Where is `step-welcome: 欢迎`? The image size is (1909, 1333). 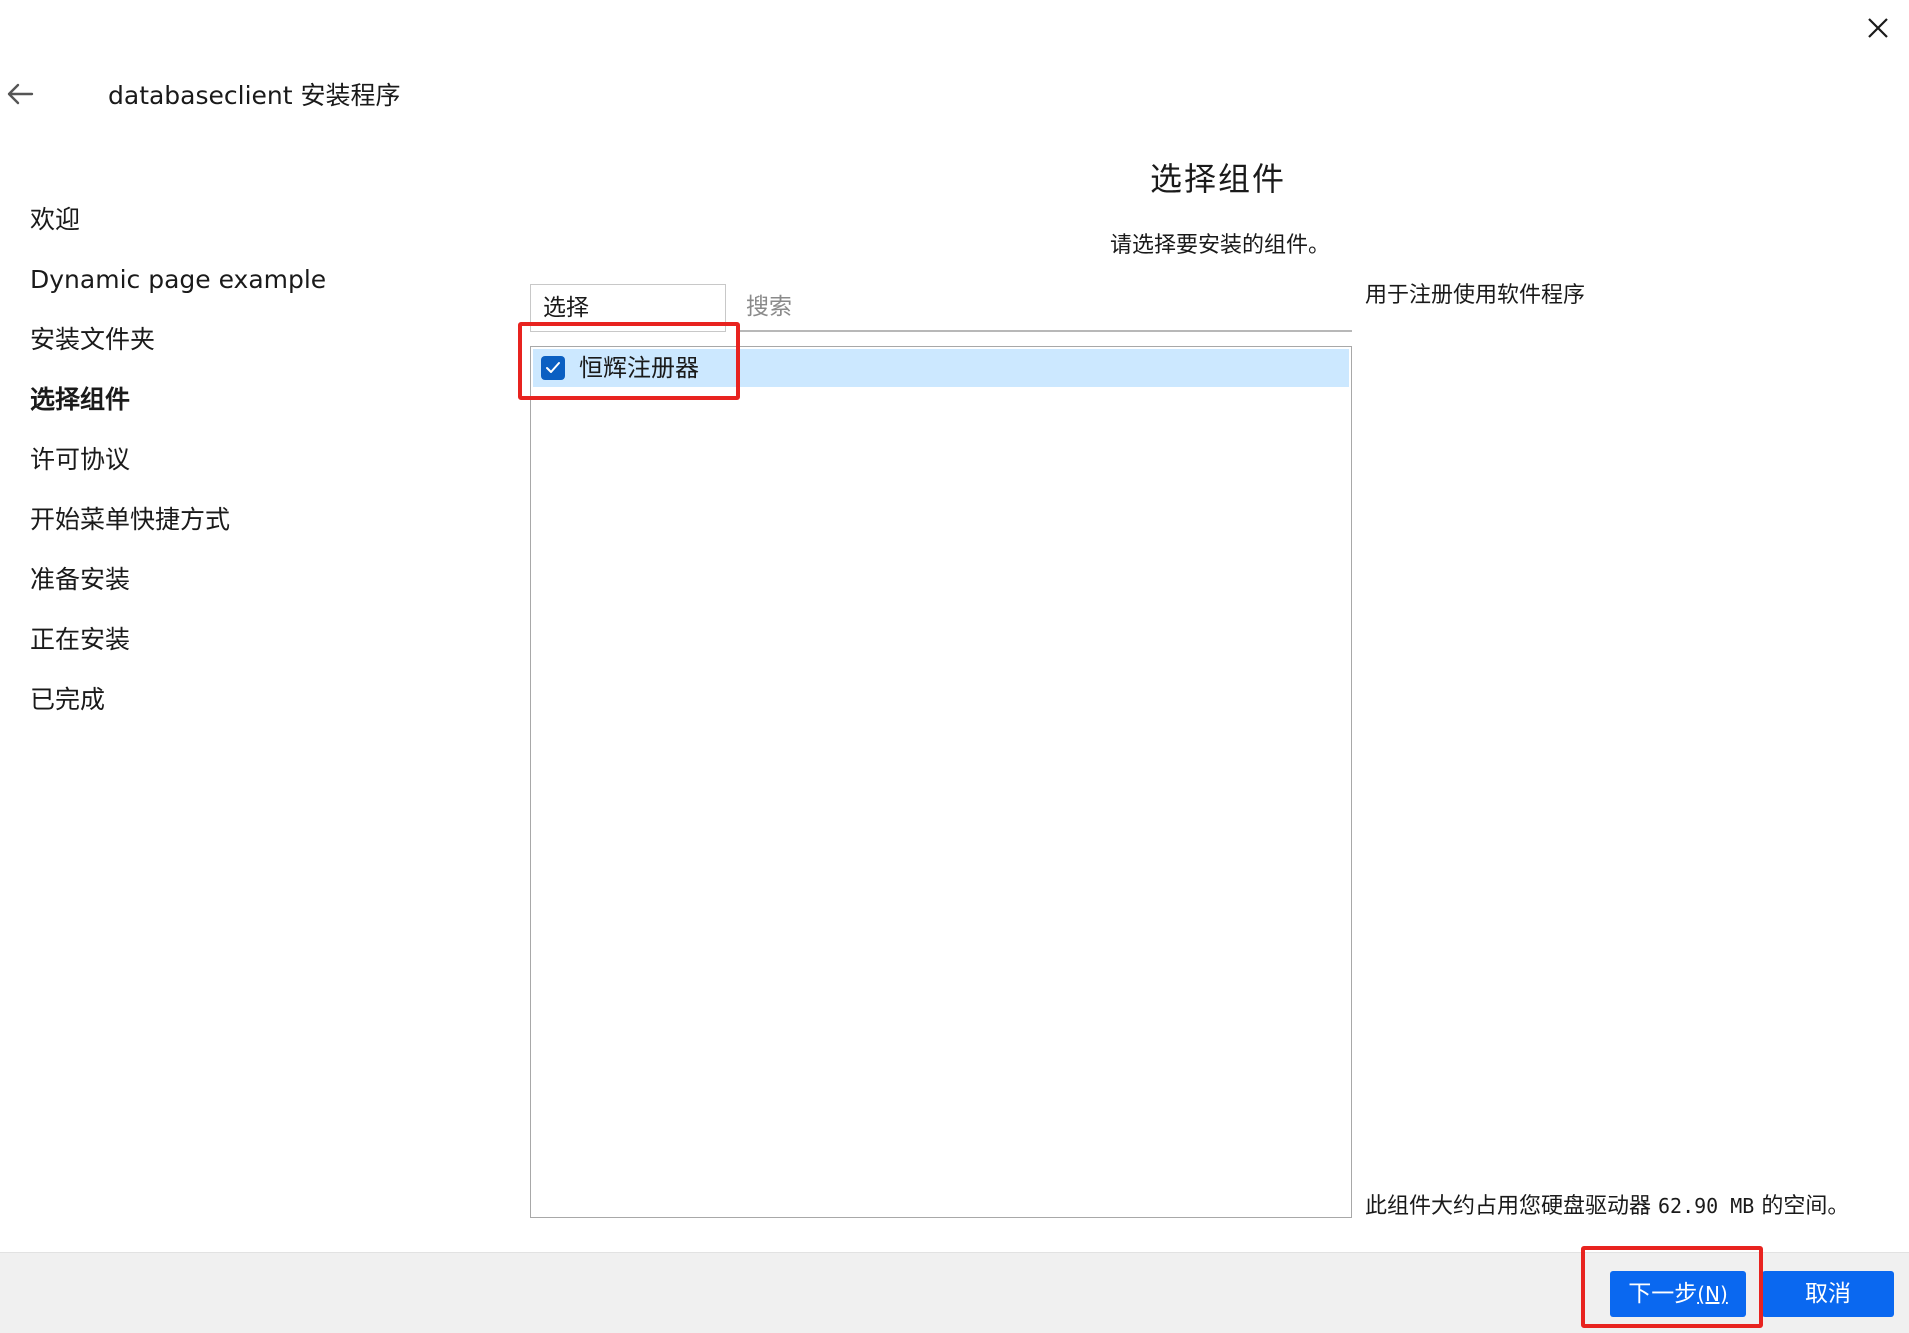
step-welcome: 欢迎 is located at coordinates (55, 219).